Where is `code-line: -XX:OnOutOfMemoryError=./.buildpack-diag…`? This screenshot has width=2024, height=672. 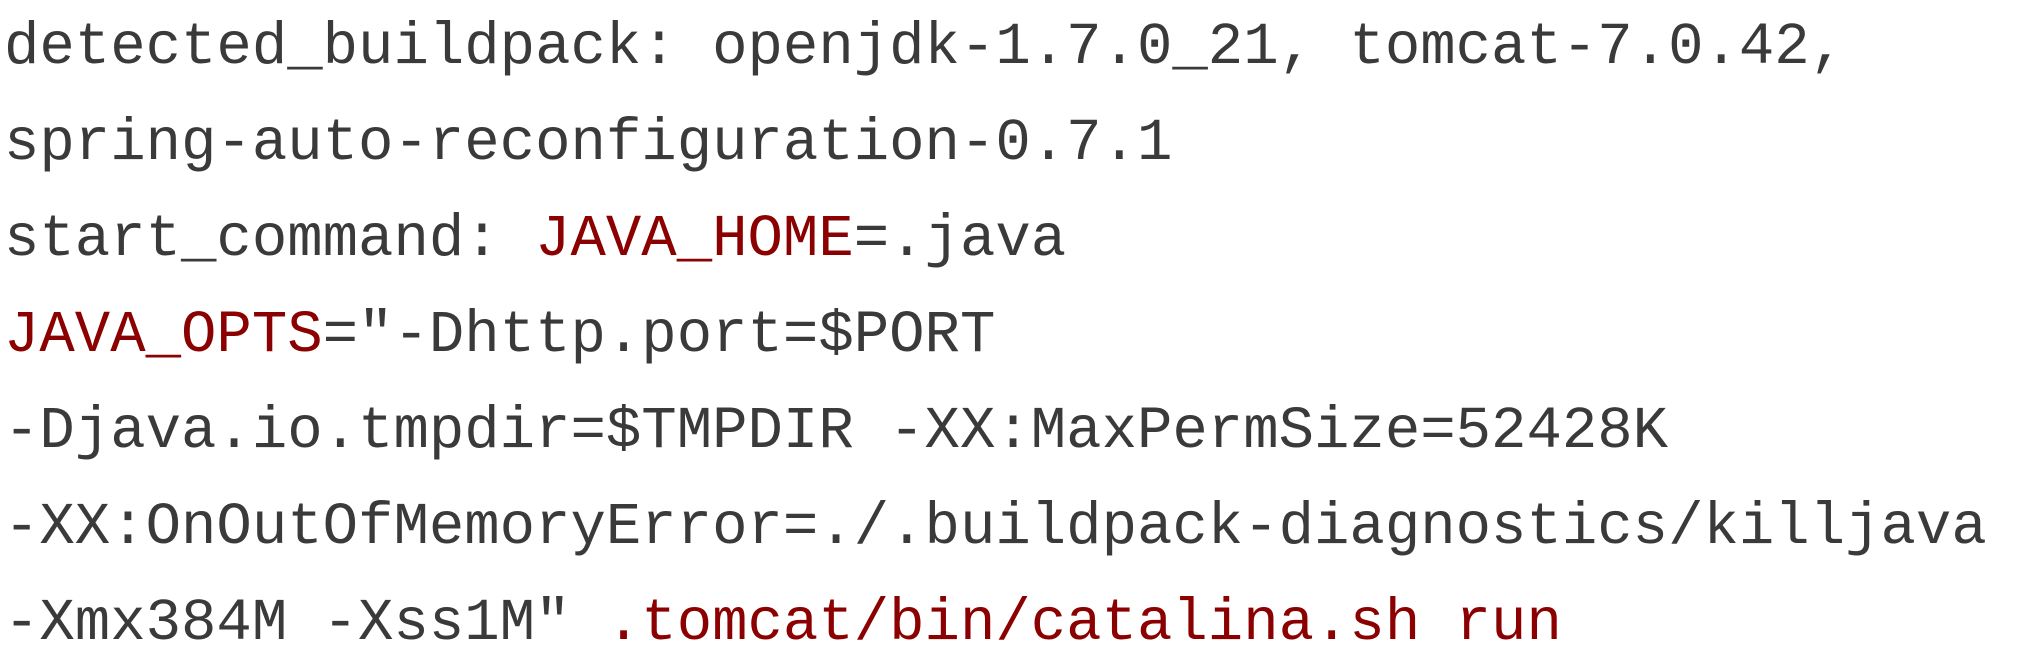 code-line: -XX:OnOutOfMemoryError=./.buildpack-diag… is located at coordinates (1012, 528).